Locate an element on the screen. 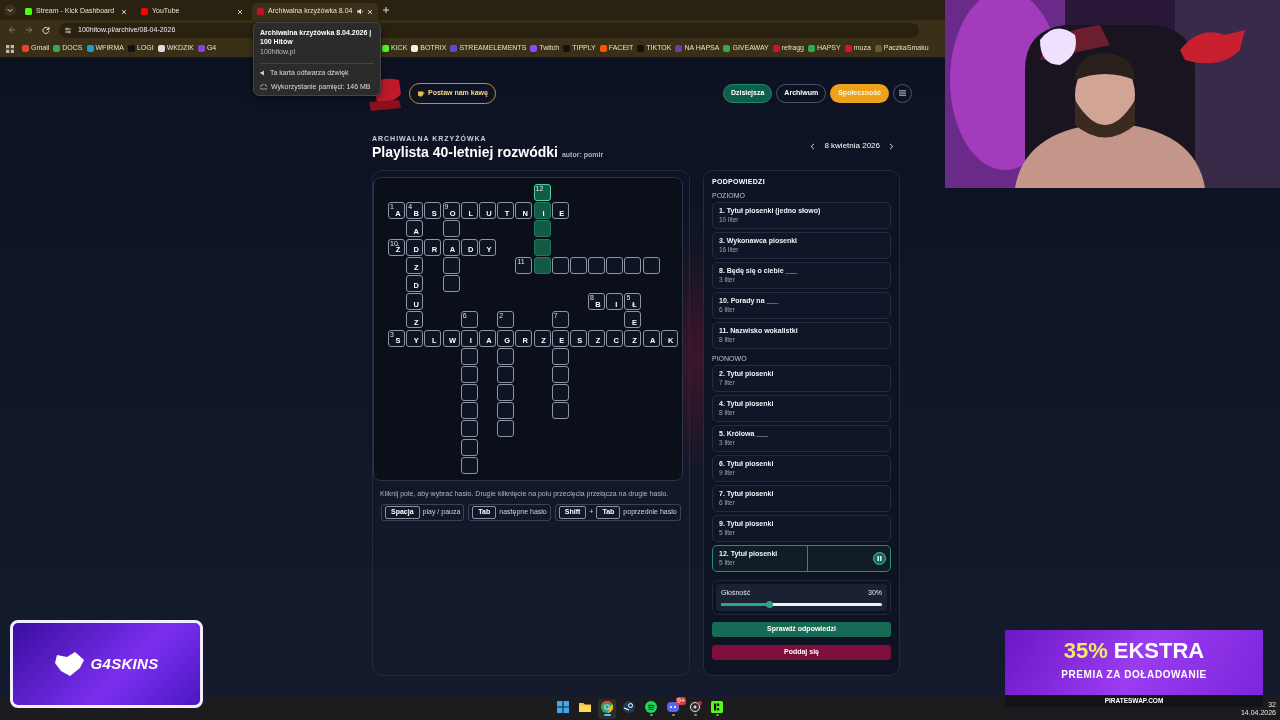 This screenshot has width=1280, height=720. music-icon is located at coordinates (651, 707).